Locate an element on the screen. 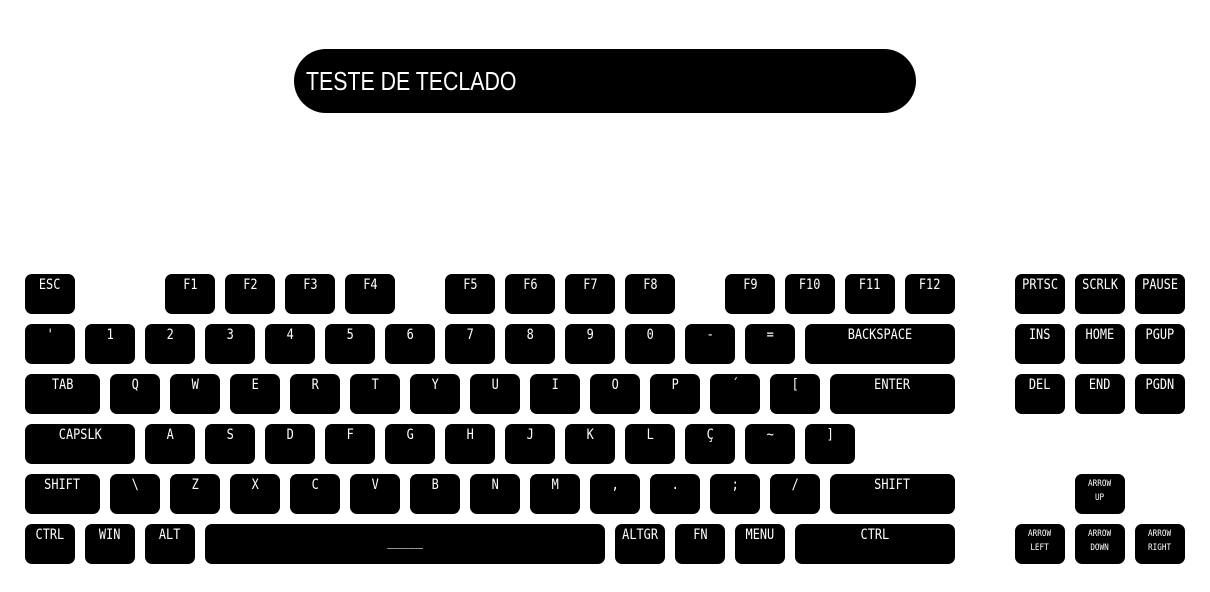 The width and height of the screenshot is (1210, 592). key-right-bracket: ] is located at coordinates (830, 444).